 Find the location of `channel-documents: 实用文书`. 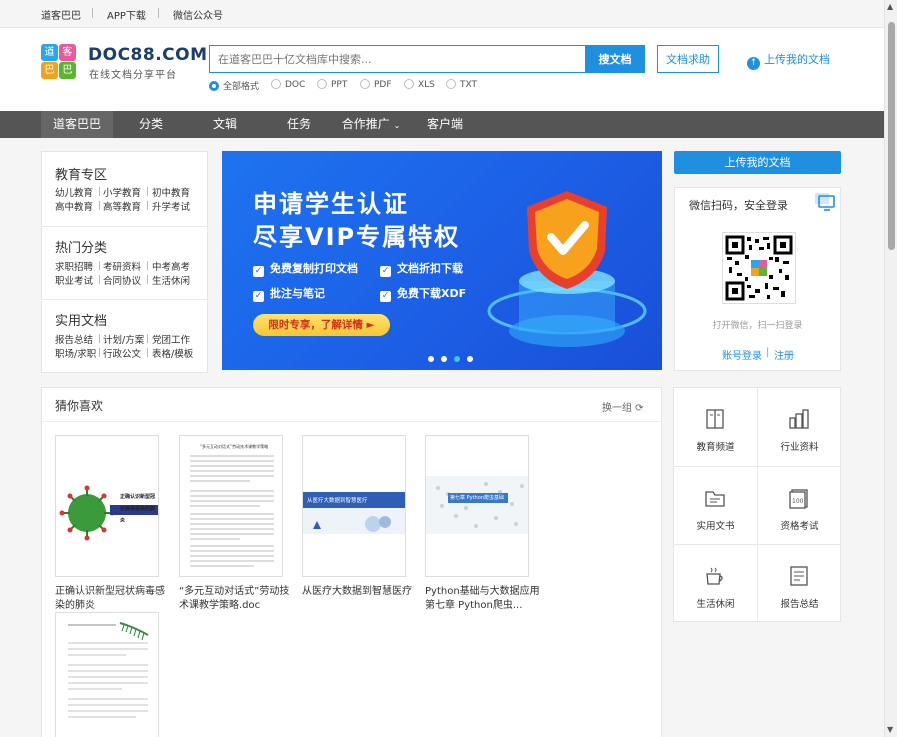

channel-documents: 实用文书 is located at coordinates (715, 506).